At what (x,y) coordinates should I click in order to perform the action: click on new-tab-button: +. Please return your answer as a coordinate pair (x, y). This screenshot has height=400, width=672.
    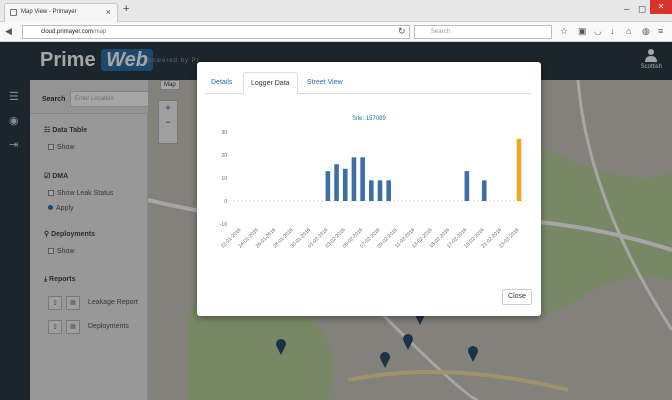
    Looking at the image, I should click on (126, 9).